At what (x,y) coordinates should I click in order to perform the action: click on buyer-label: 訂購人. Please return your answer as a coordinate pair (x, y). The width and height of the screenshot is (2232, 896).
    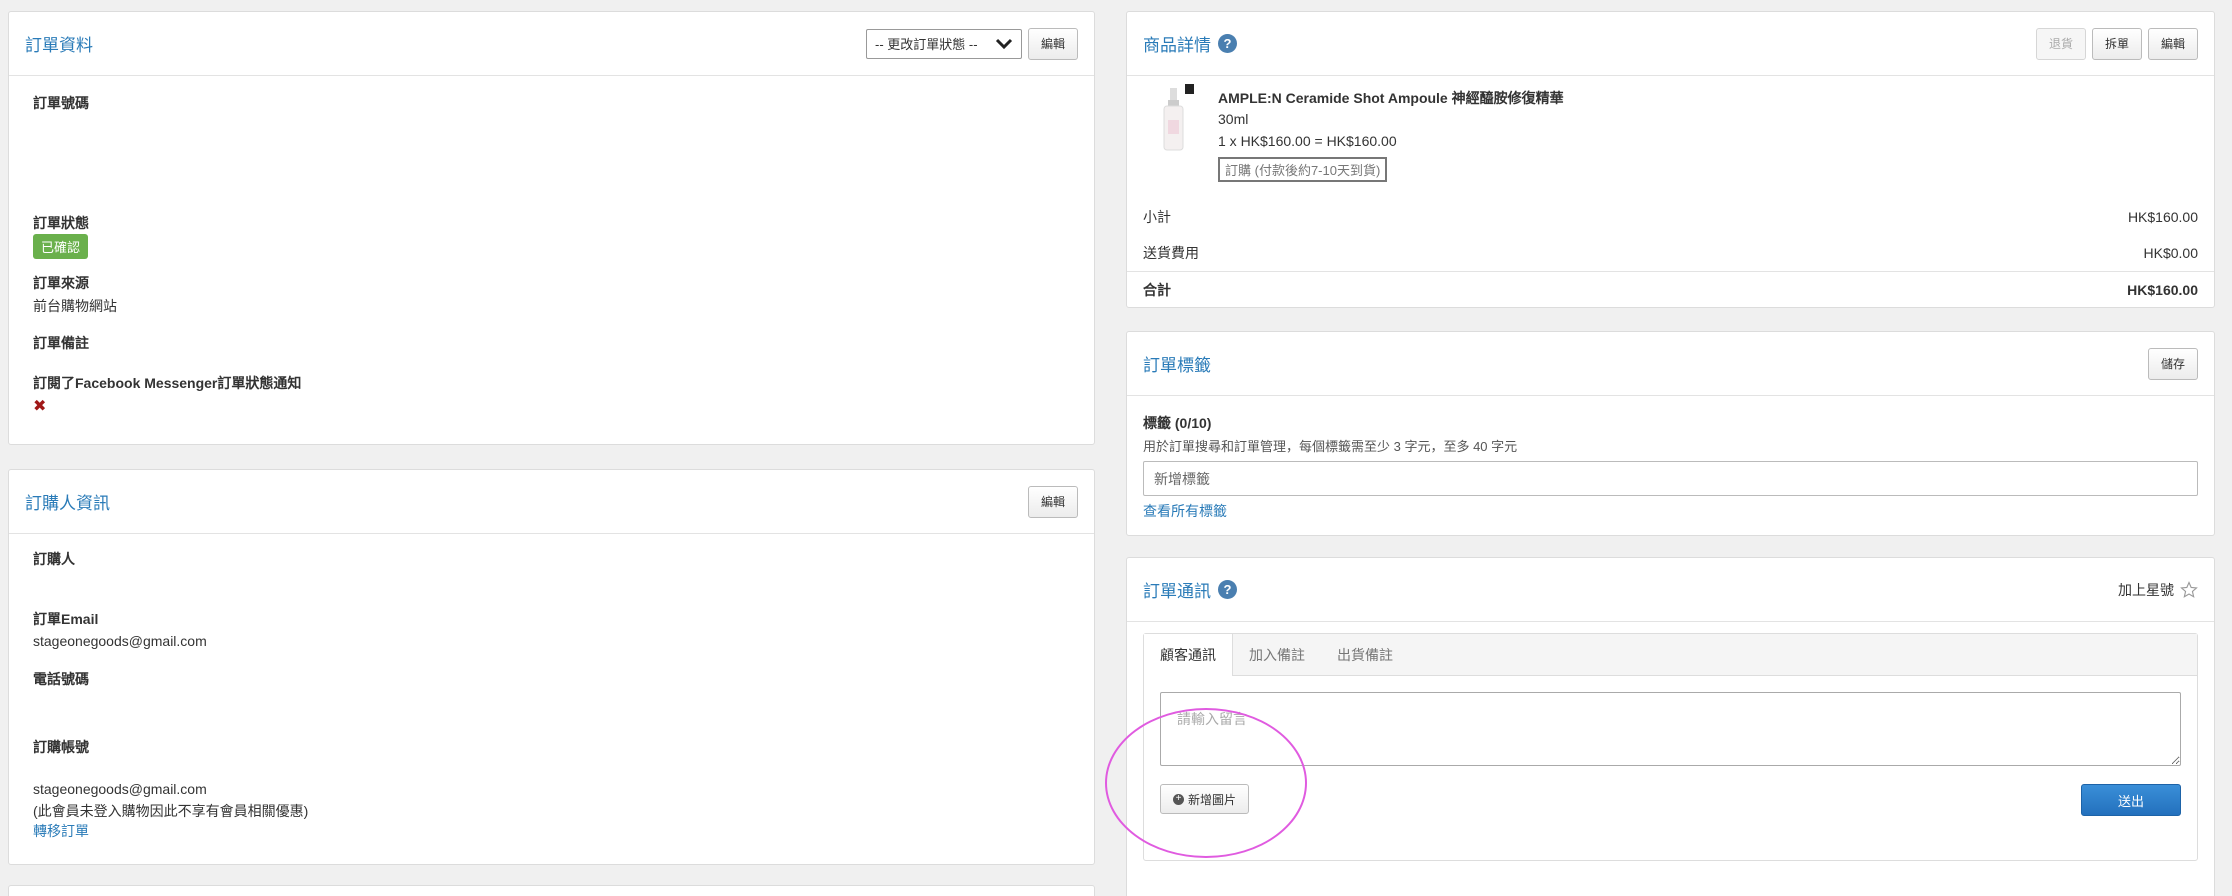
    Looking at the image, I should click on (54, 559).